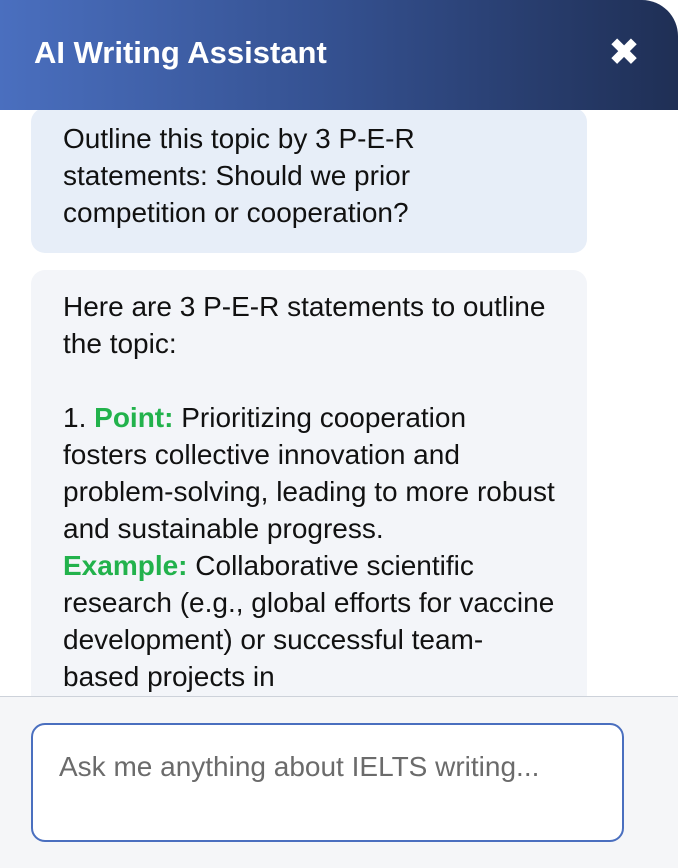 The image size is (678, 868). What do you see at coordinates (327, 782) in the screenshot?
I see `chat-input` at bounding box center [327, 782].